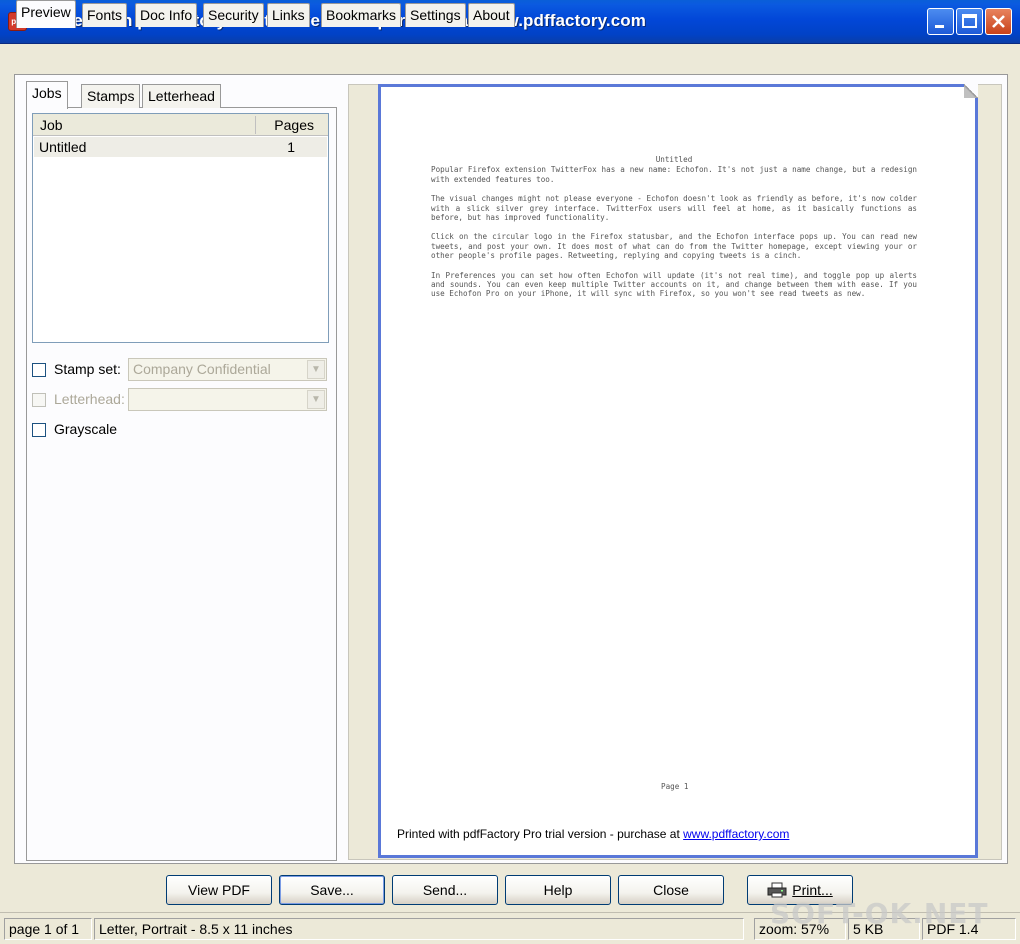  What do you see at coordinates (105, 15) in the screenshot?
I see `tab-fonts: Fonts` at bounding box center [105, 15].